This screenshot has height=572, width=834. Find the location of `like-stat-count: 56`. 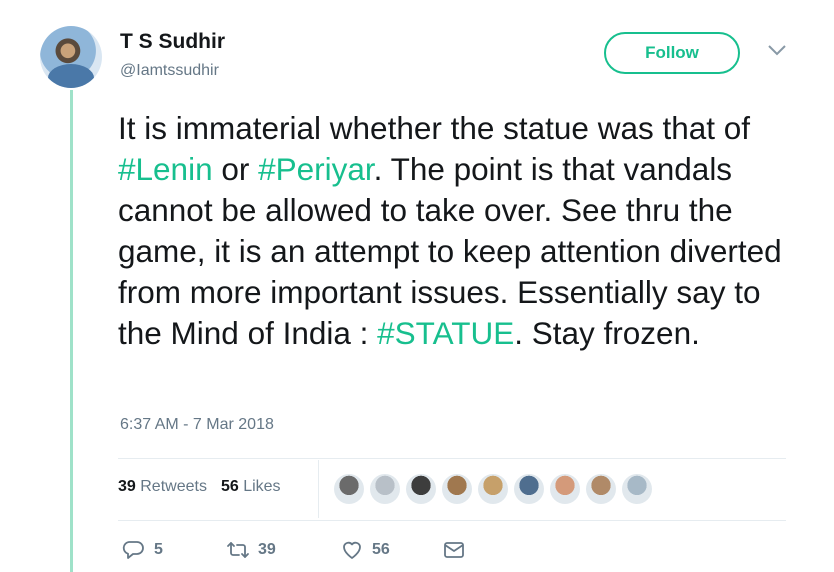

like-stat-count: 56 is located at coordinates (229, 486).